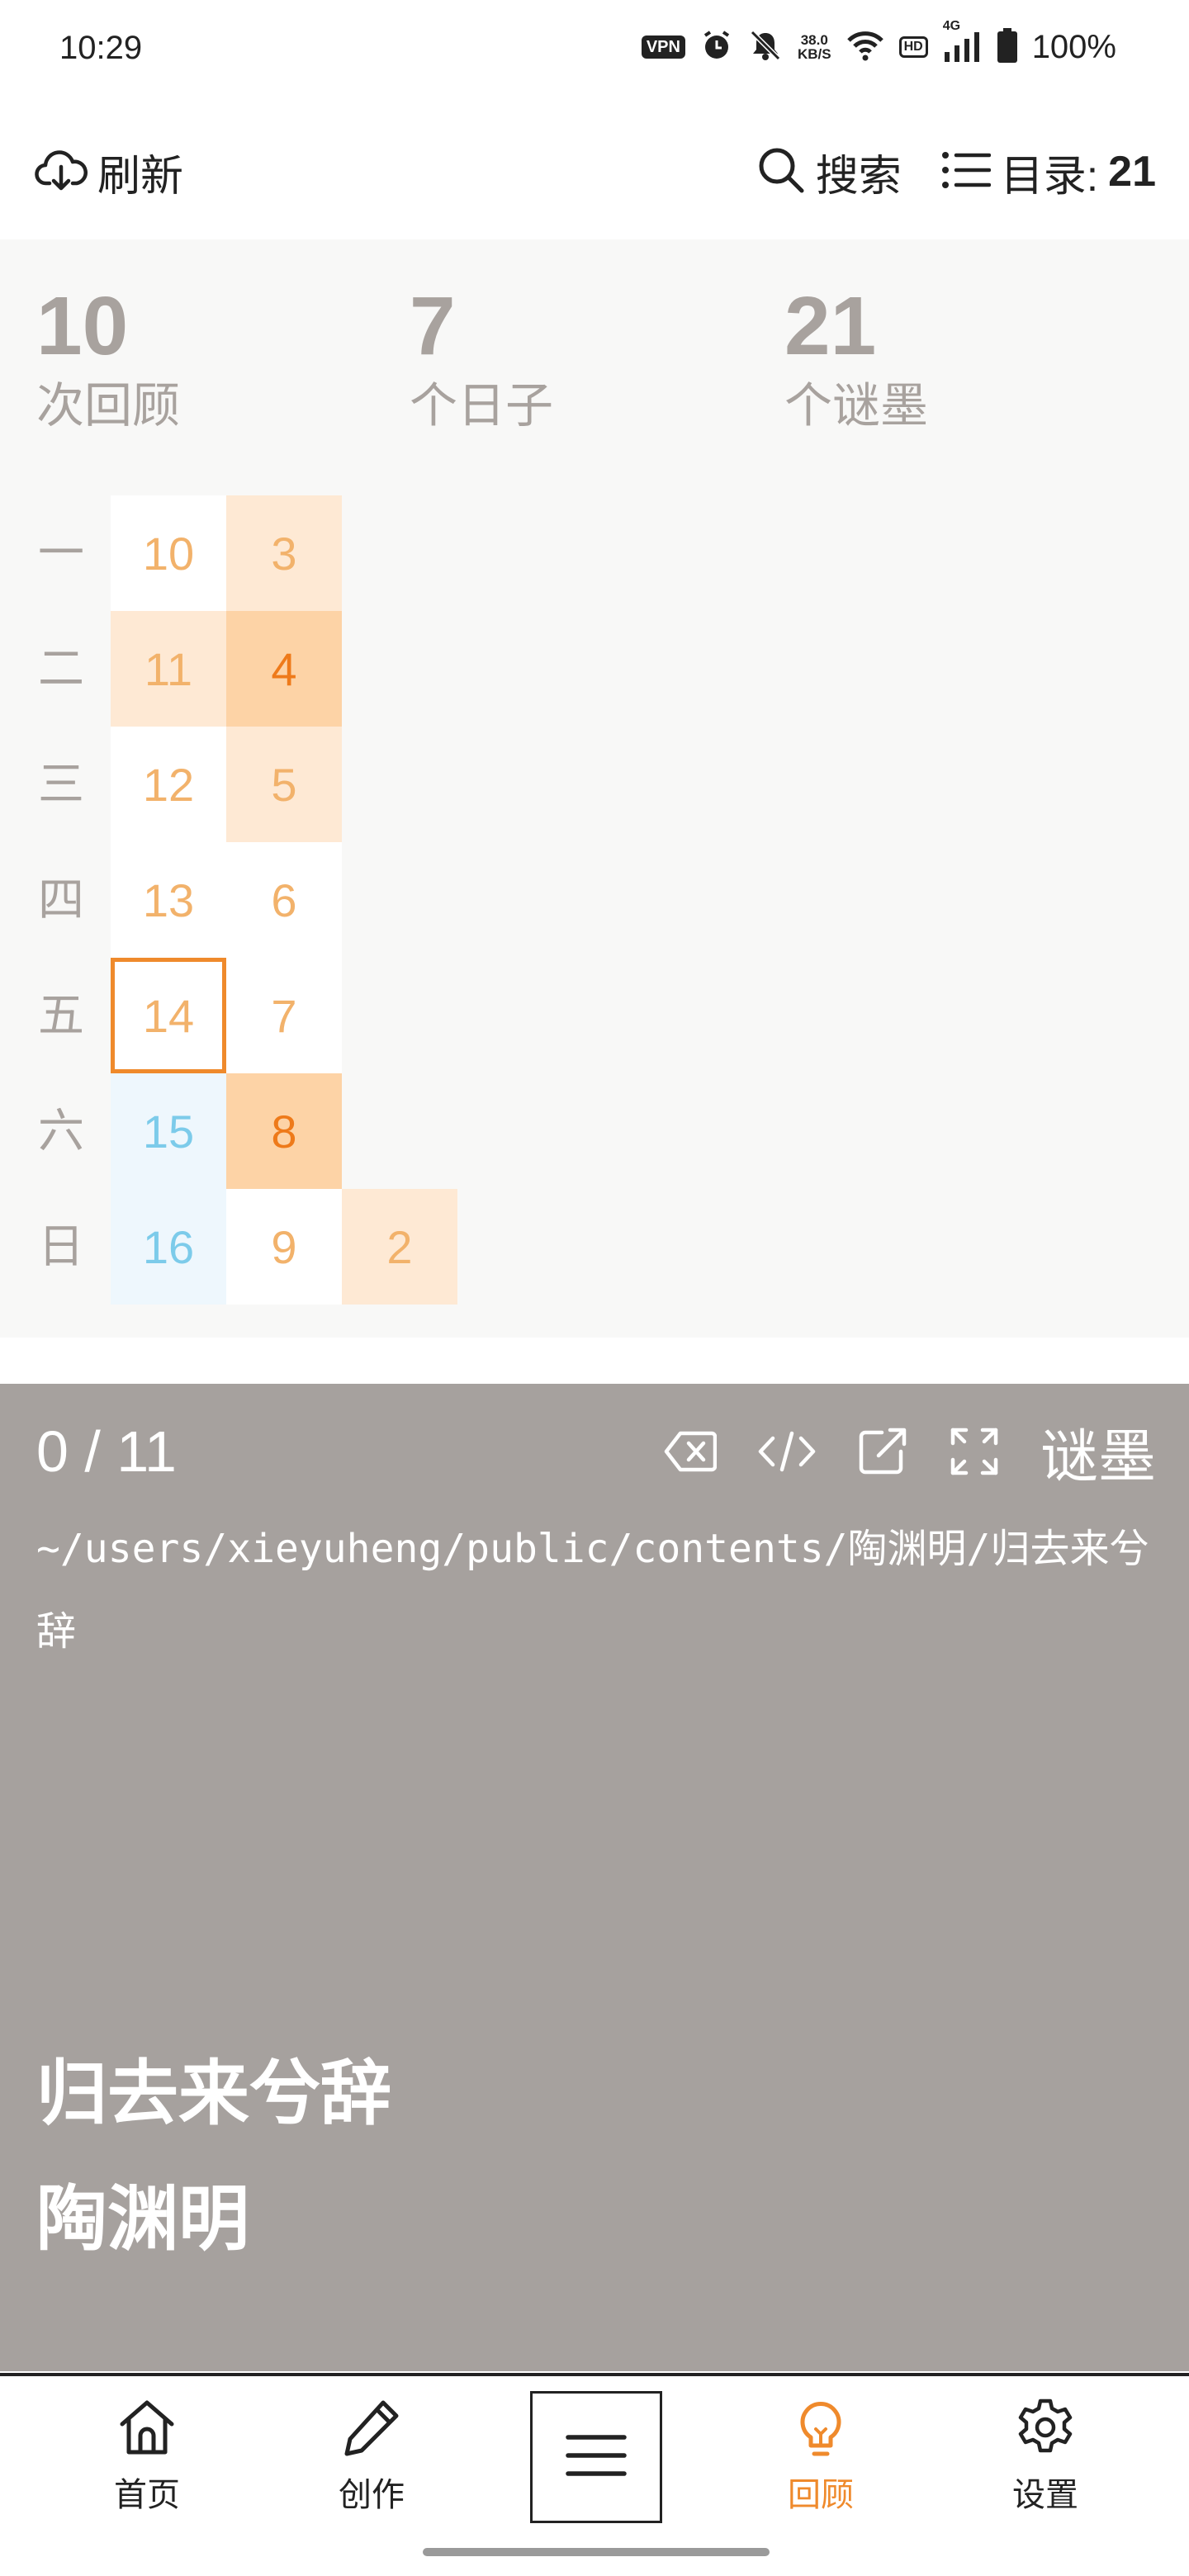 The image size is (1189, 2576). What do you see at coordinates (482, 406) in the screenshot?
I see `stat-days-label: 个日子` at bounding box center [482, 406].